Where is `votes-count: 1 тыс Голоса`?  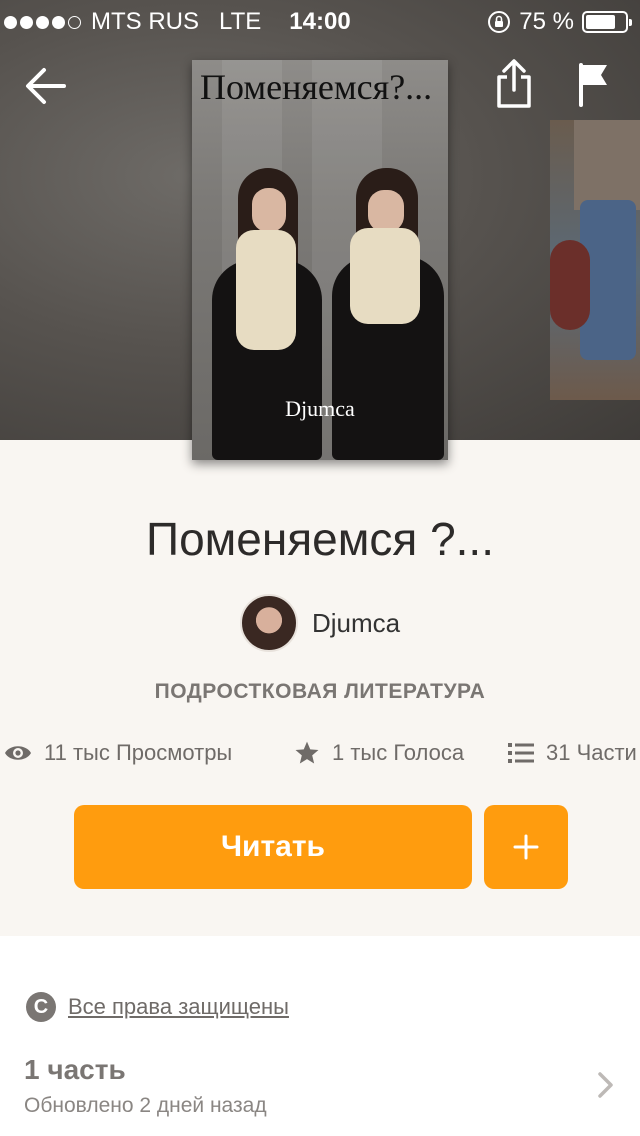 votes-count: 1 тыс Голоса is located at coordinates (398, 752).